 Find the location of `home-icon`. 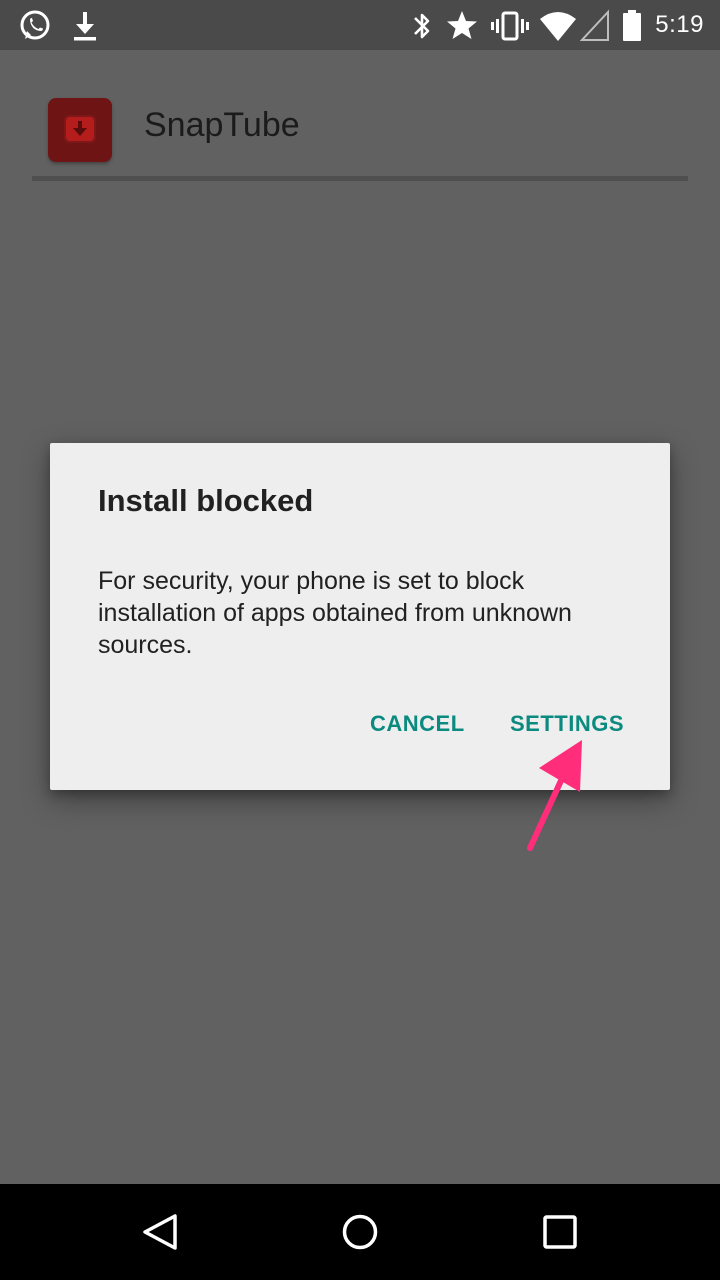

home-icon is located at coordinates (360, 1232).